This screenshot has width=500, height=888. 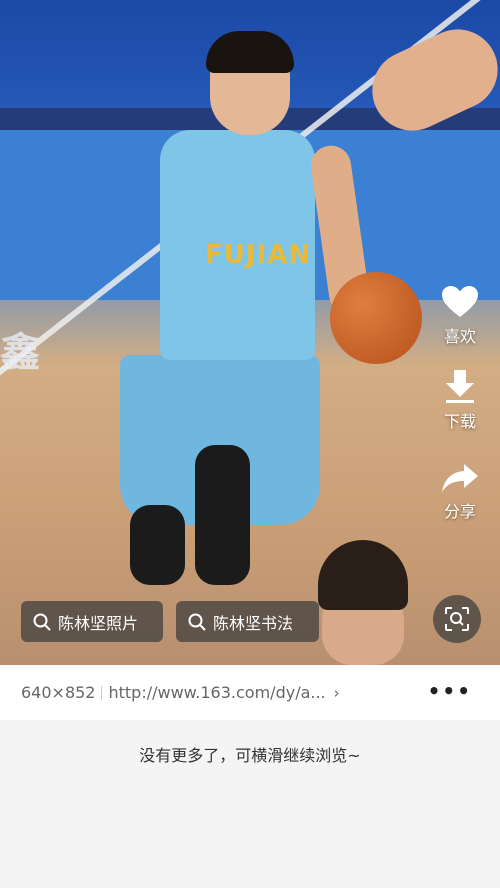 I want to click on share-arrow-icon, so click(x=460, y=478).